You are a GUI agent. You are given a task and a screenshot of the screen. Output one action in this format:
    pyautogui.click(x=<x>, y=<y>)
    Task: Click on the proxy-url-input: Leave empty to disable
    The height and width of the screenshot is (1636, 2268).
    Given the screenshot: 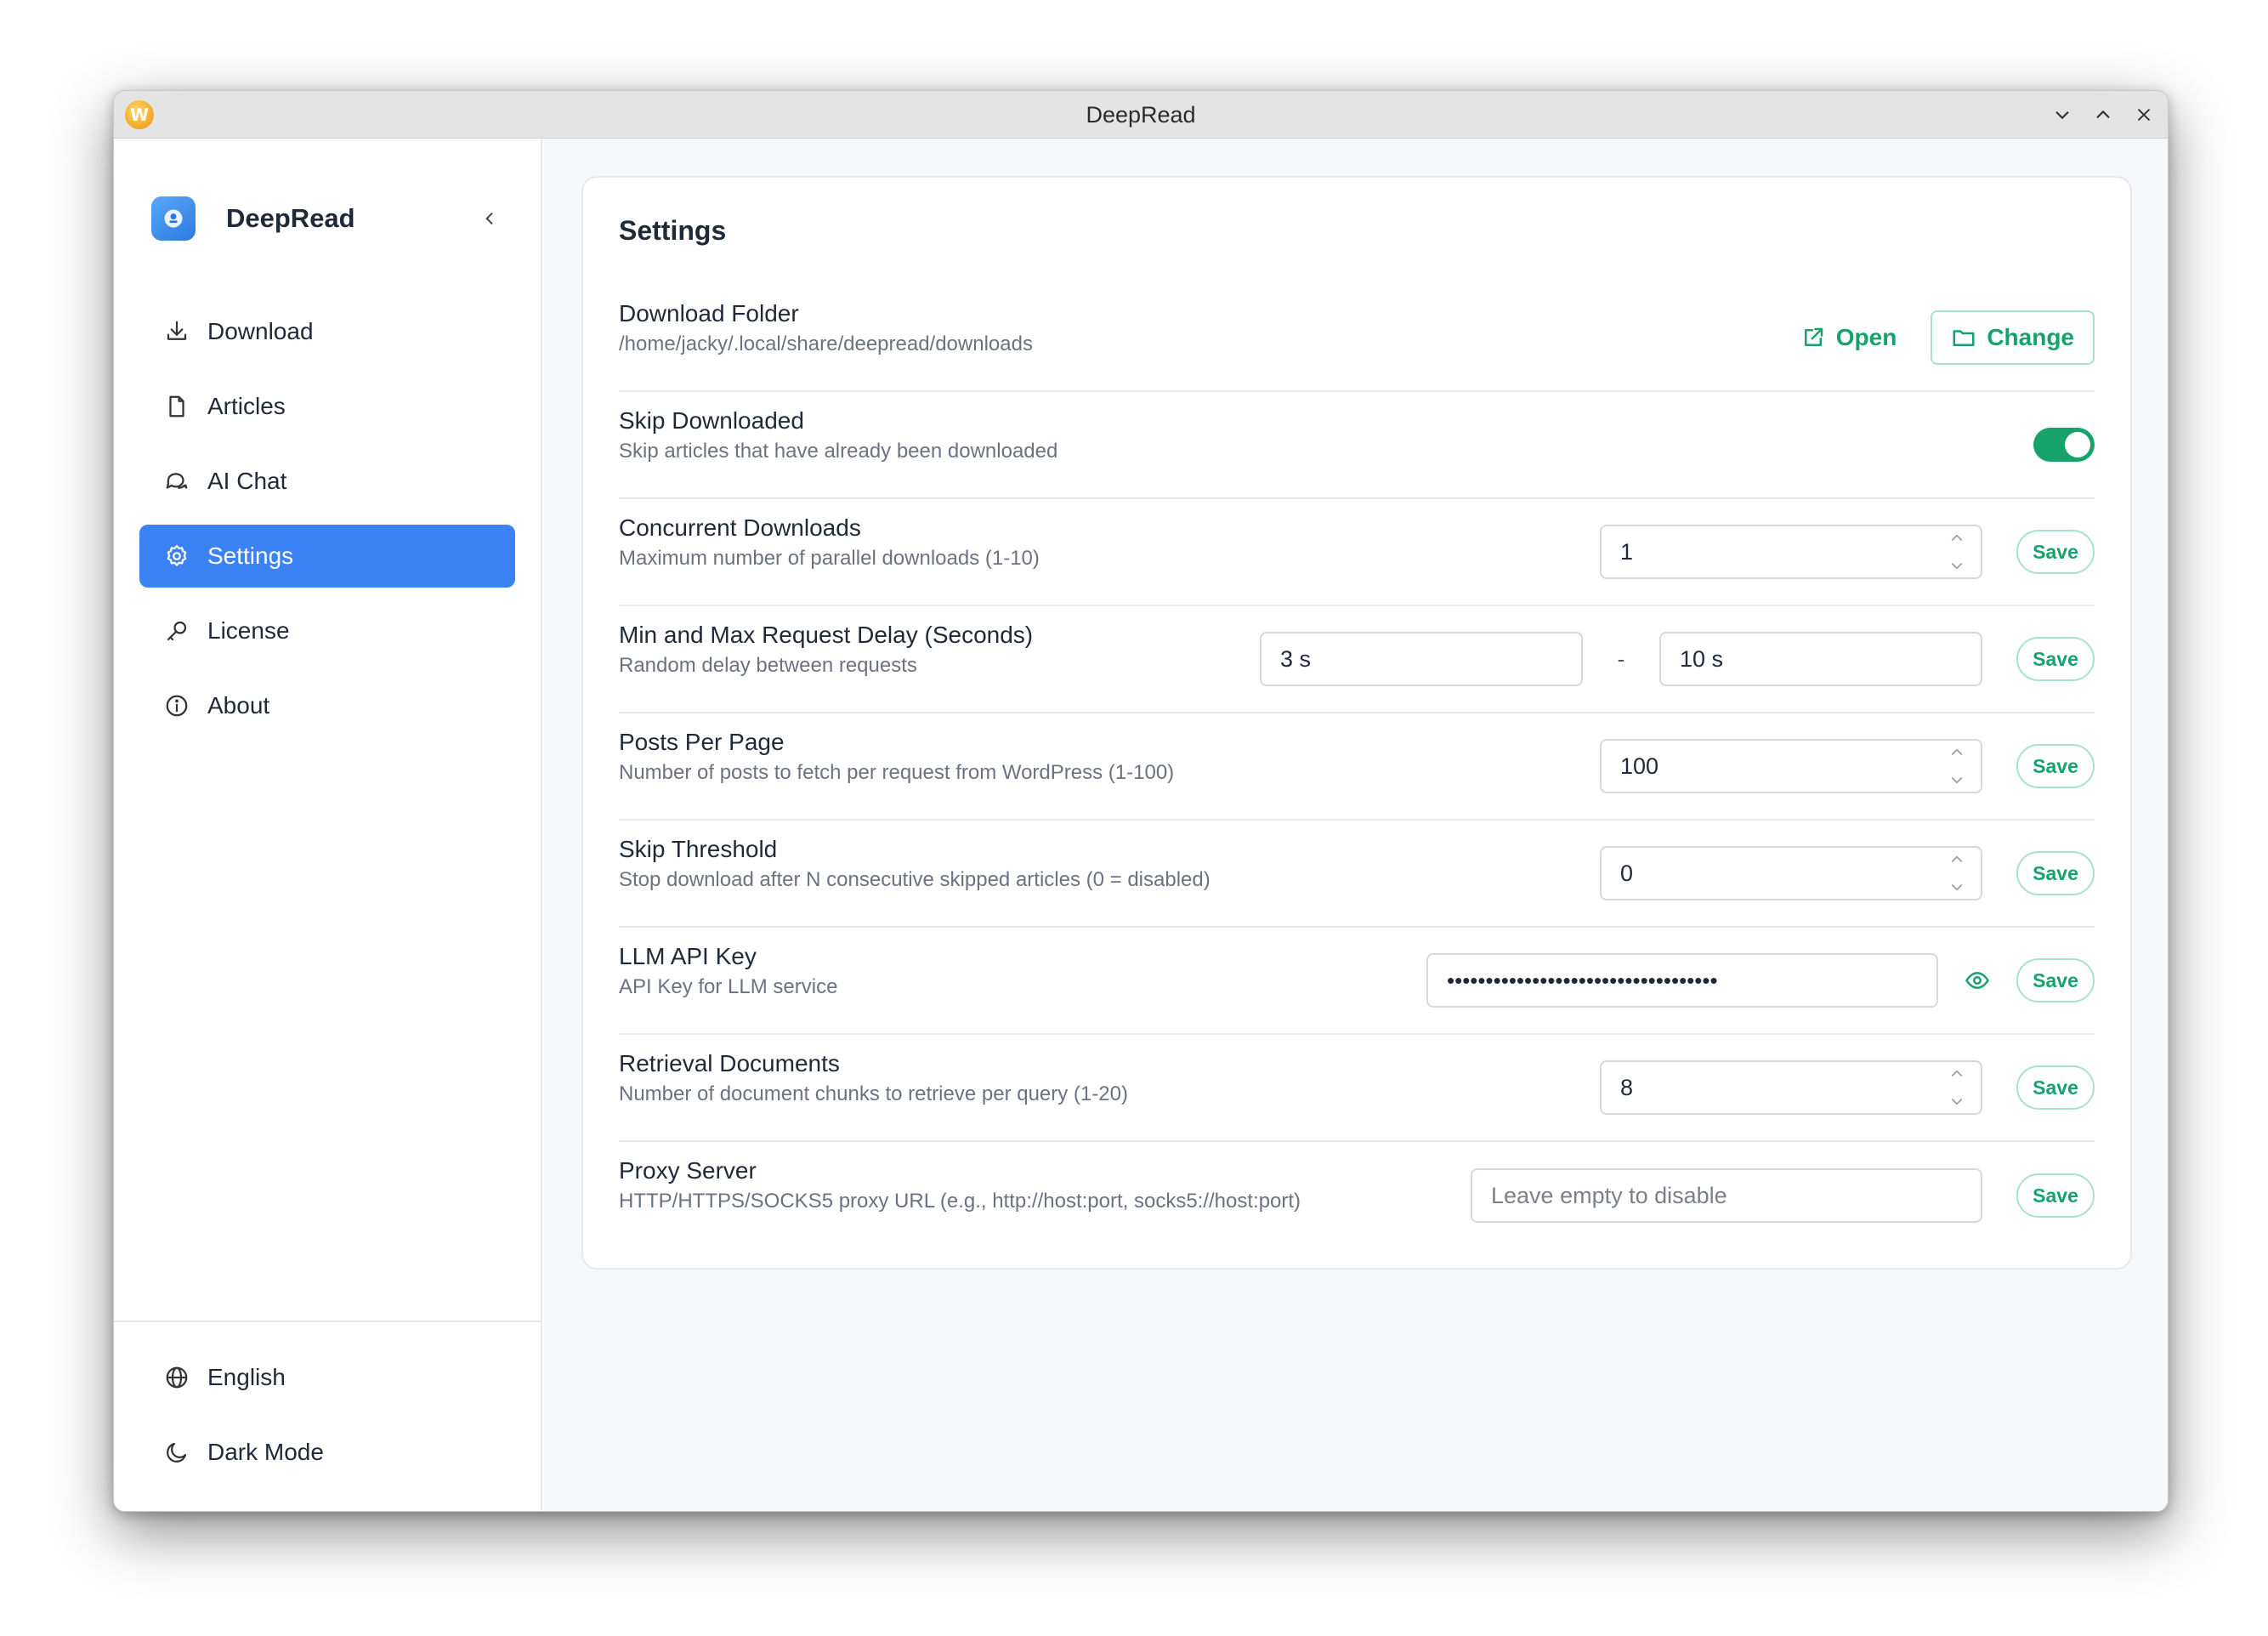 What is the action you would take?
    pyautogui.click(x=1726, y=1195)
    